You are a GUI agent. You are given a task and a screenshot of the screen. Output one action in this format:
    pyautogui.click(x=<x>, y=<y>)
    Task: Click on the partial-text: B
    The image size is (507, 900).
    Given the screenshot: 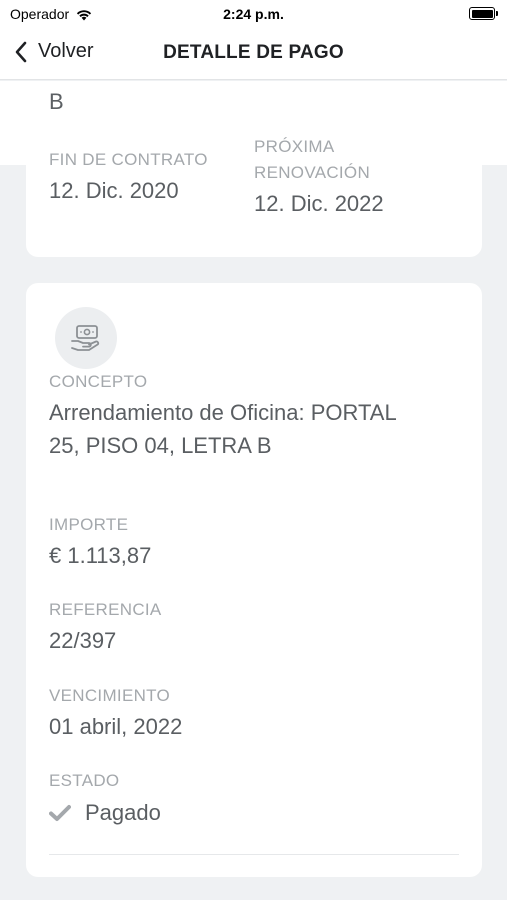 What is the action you would take?
    pyautogui.click(x=56, y=101)
    